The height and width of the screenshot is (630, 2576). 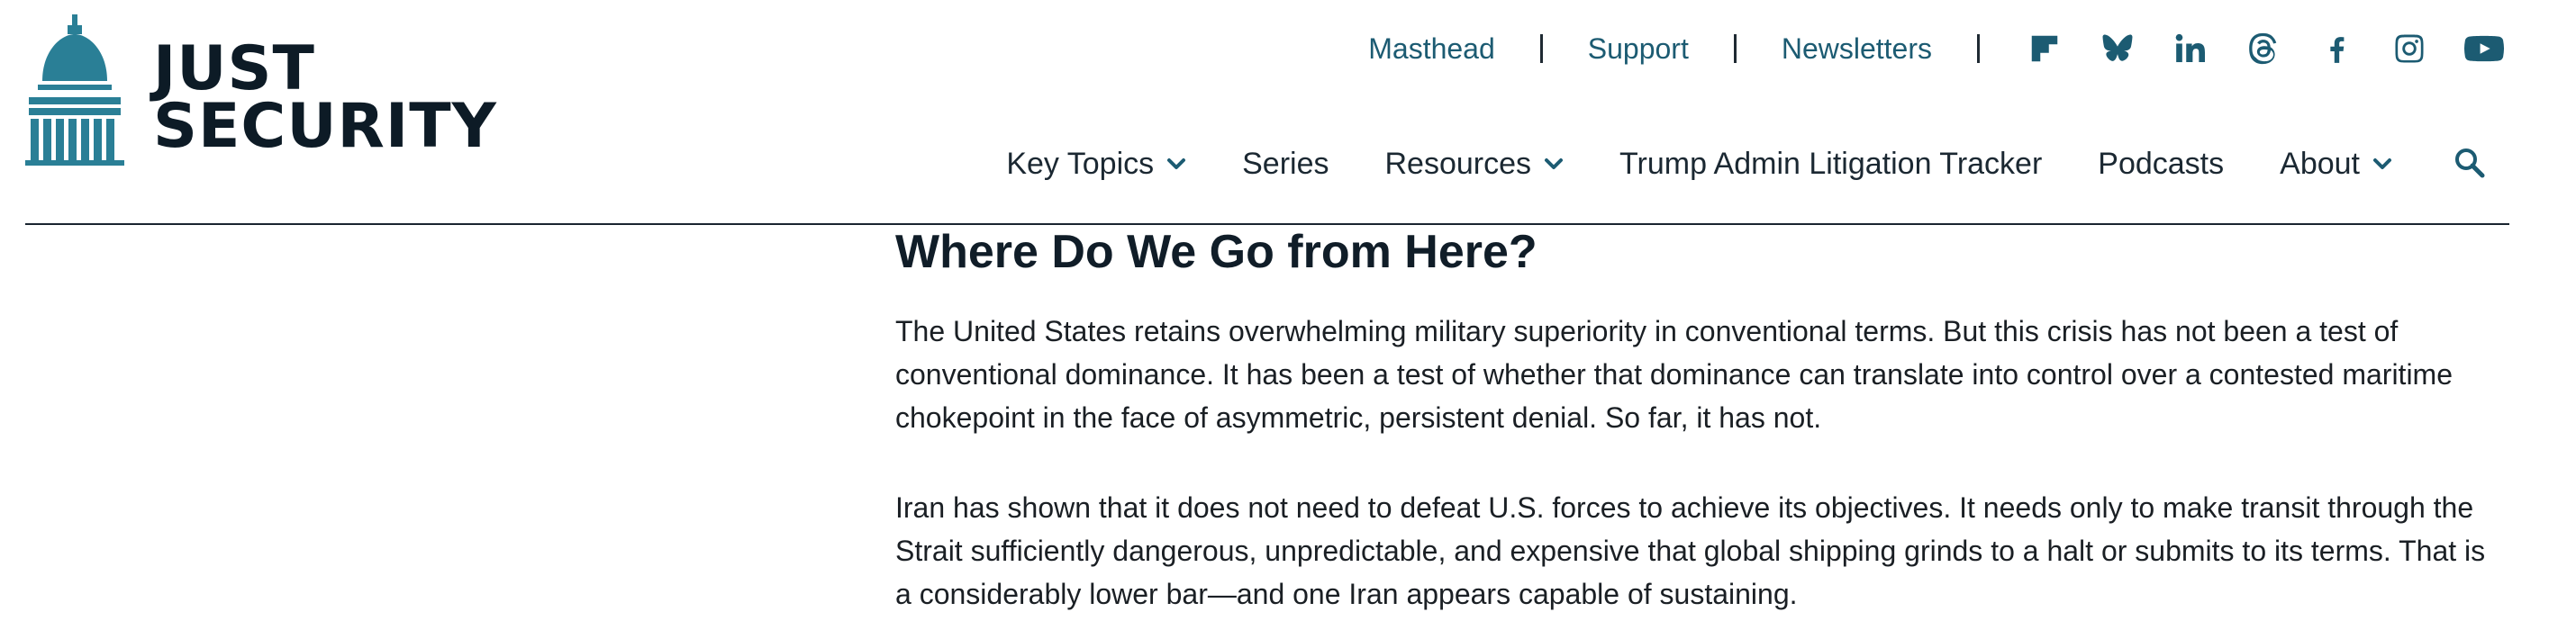 I want to click on linkedin-icon, so click(x=2190, y=49).